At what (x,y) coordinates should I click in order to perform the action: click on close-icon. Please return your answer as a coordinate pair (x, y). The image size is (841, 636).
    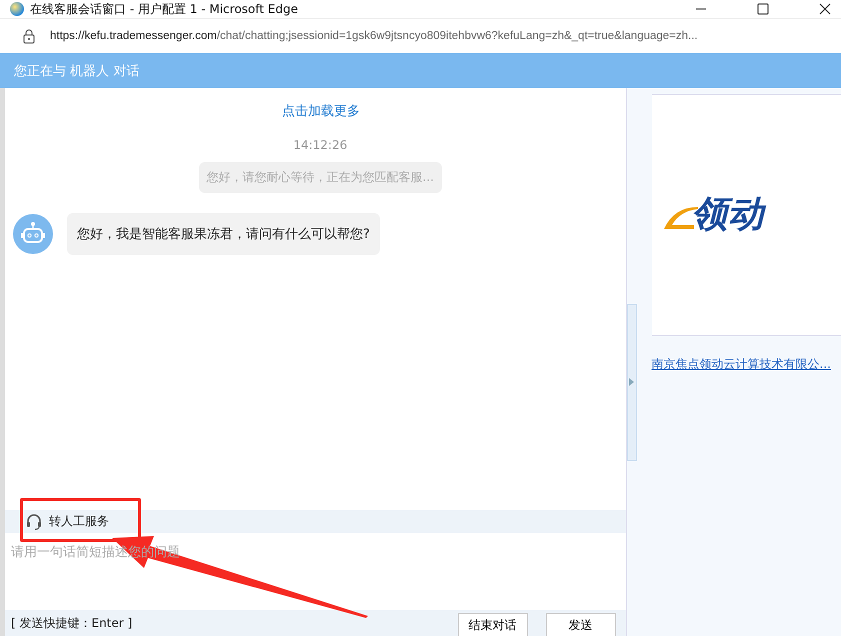
    Looking at the image, I should click on (825, 9).